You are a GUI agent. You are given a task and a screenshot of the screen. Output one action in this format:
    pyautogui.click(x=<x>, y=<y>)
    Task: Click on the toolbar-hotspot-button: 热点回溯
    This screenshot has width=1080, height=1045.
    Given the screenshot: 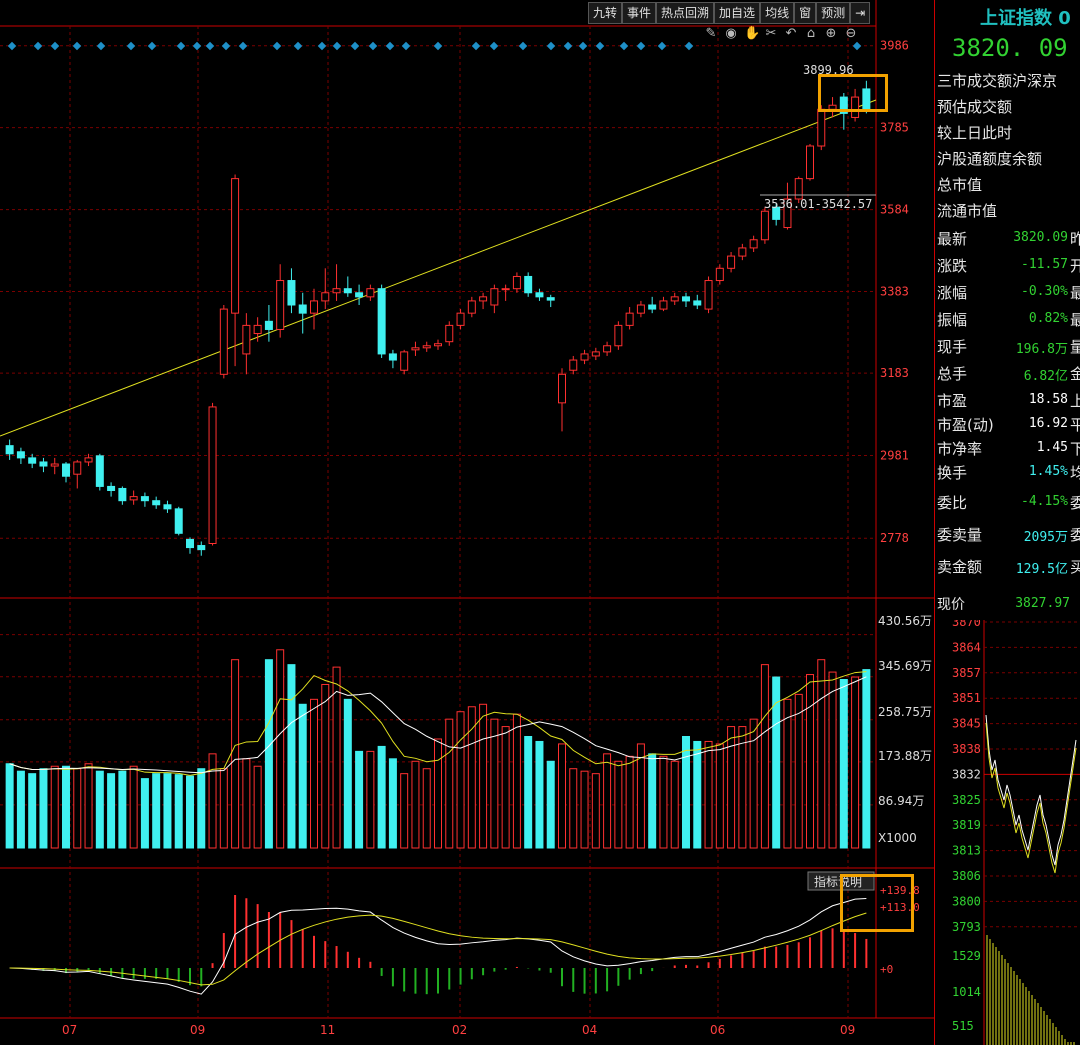 What is the action you would take?
    pyautogui.click(x=685, y=13)
    